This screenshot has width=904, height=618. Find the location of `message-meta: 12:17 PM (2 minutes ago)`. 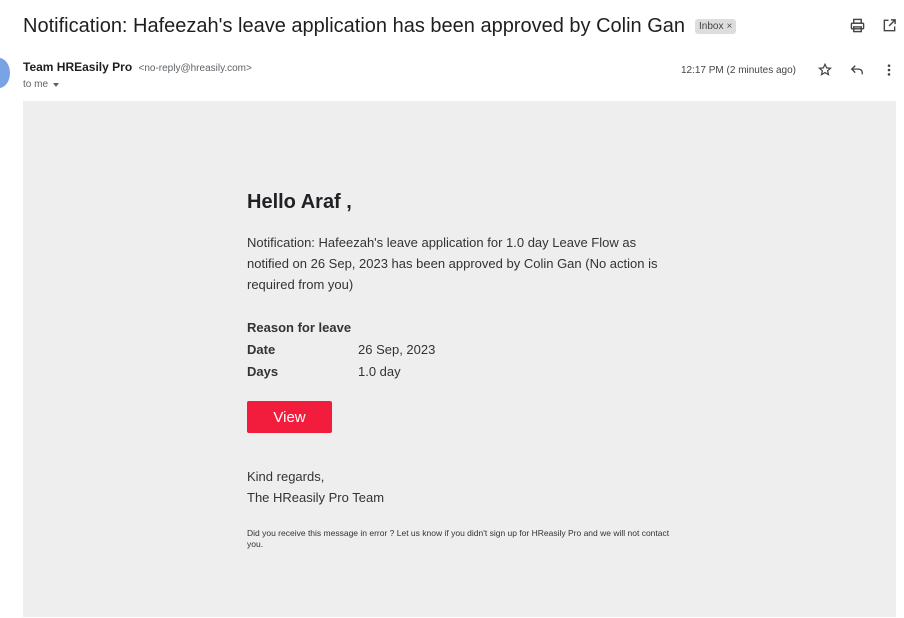

message-meta: 12:17 PM (2 minutes ago) is located at coordinates (789, 70).